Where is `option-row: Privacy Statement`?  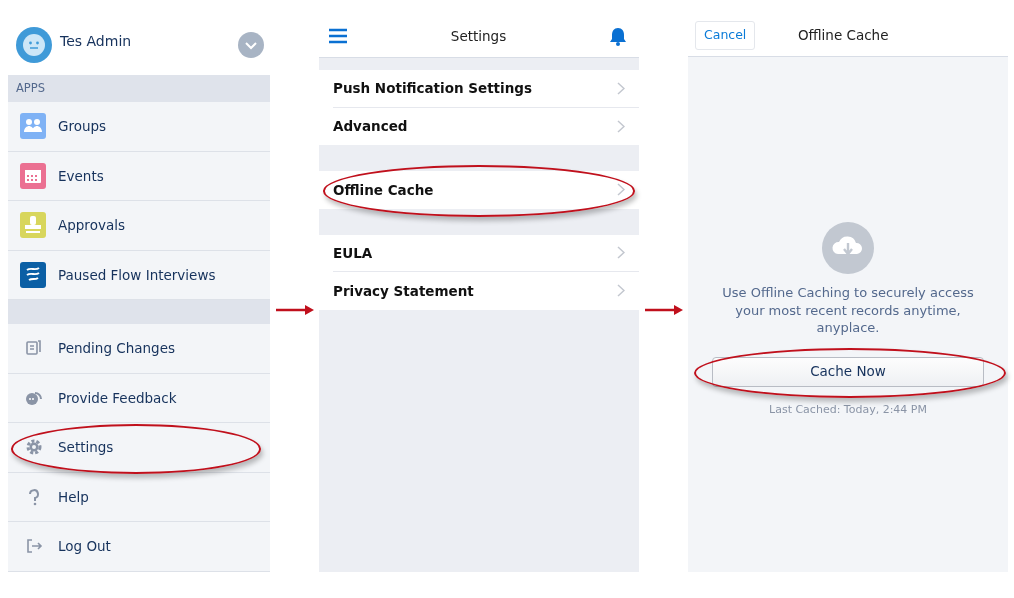
option-row: Privacy Statement is located at coordinates (403, 290).